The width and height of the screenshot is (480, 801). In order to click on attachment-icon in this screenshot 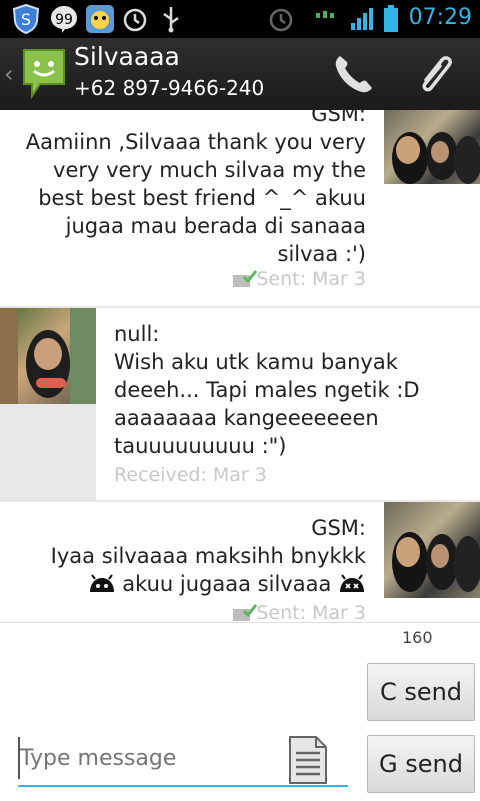, I will do `click(437, 75)`.